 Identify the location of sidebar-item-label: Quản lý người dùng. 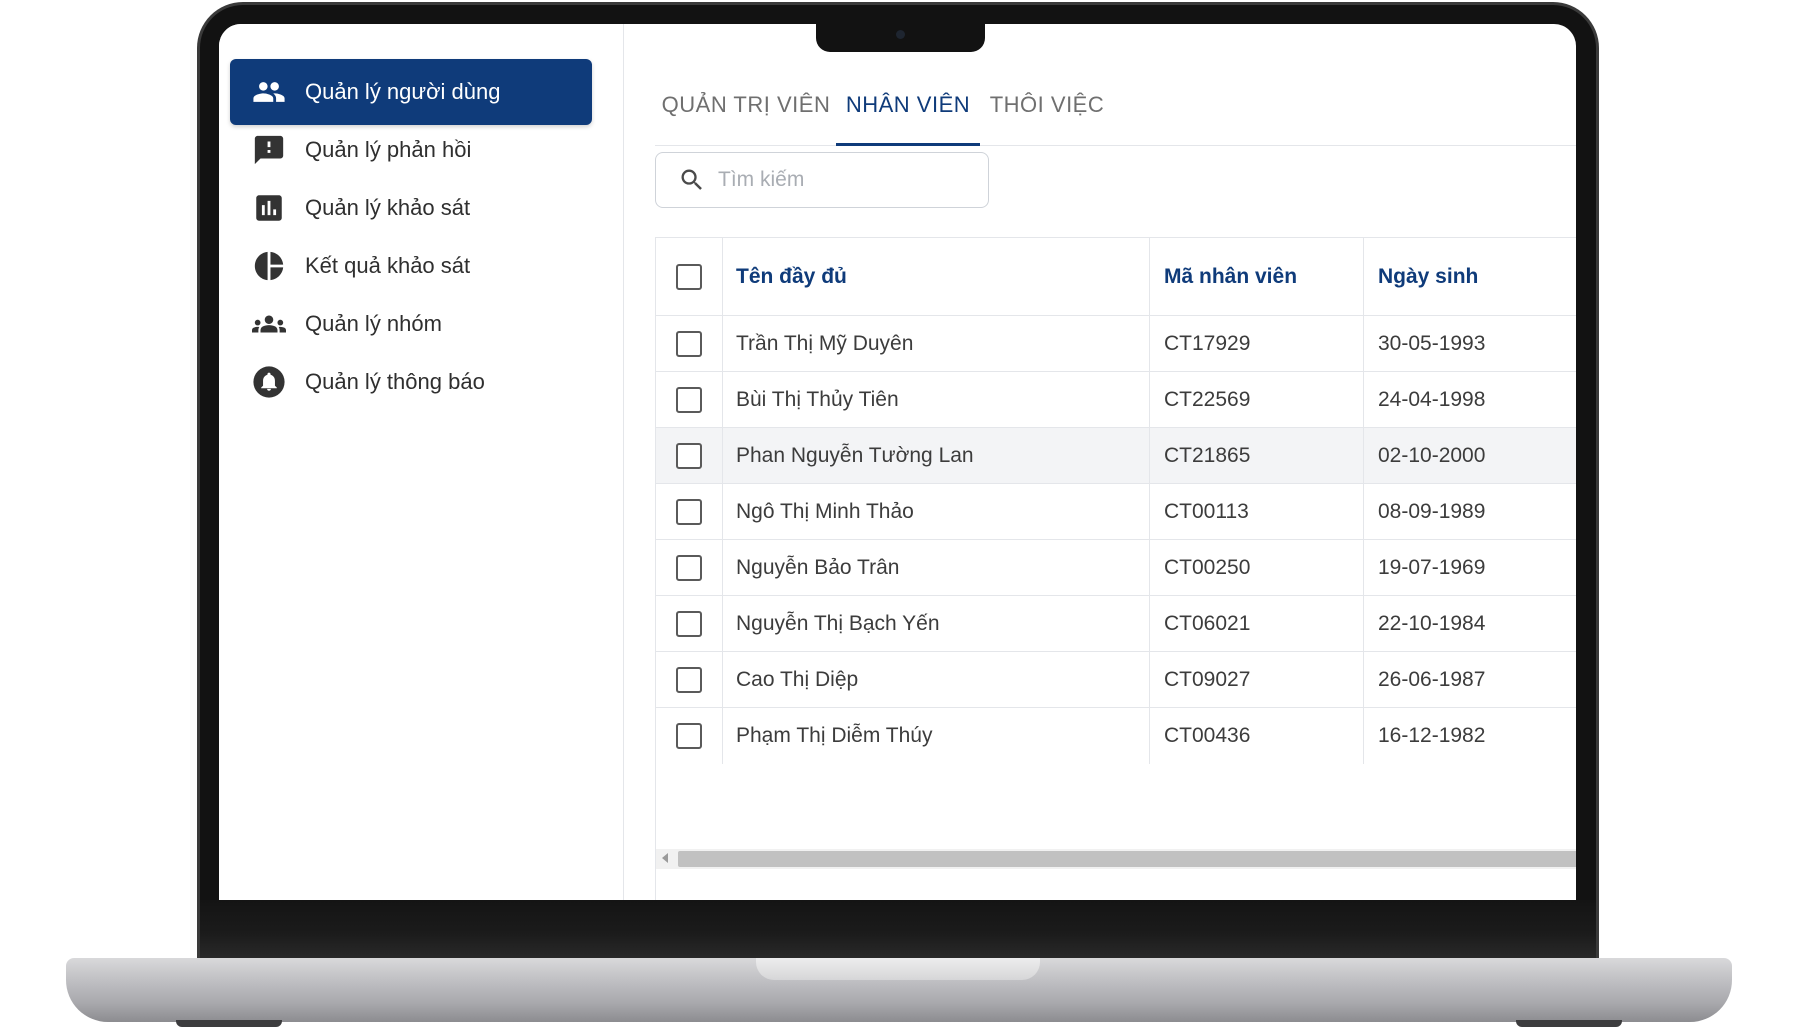
(403, 91).